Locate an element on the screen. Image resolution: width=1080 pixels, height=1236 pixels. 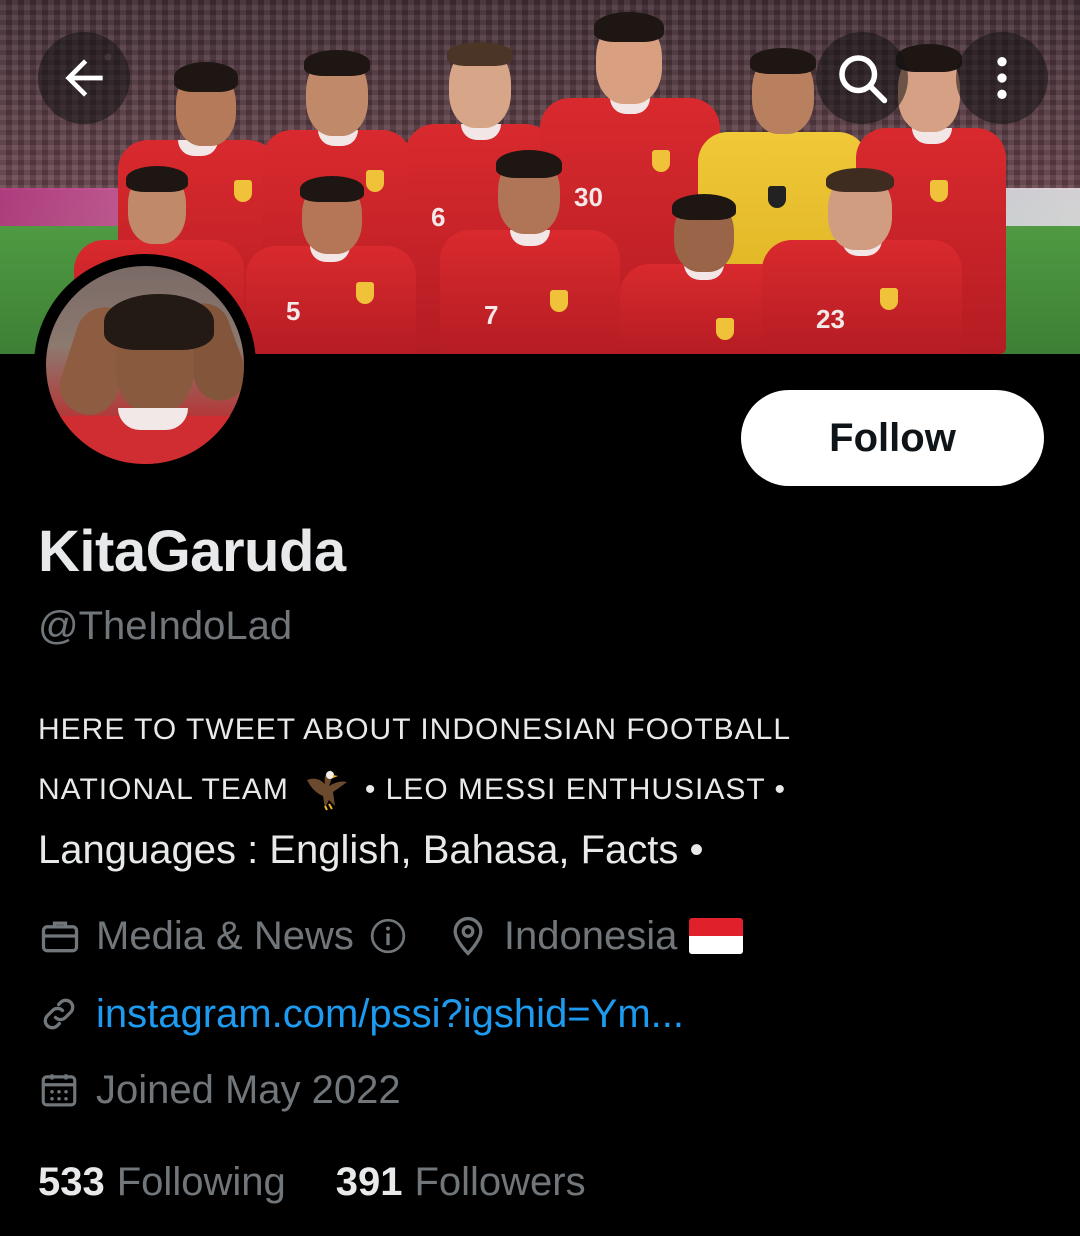
following-link: 533 Following is located at coordinates (162, 1182).